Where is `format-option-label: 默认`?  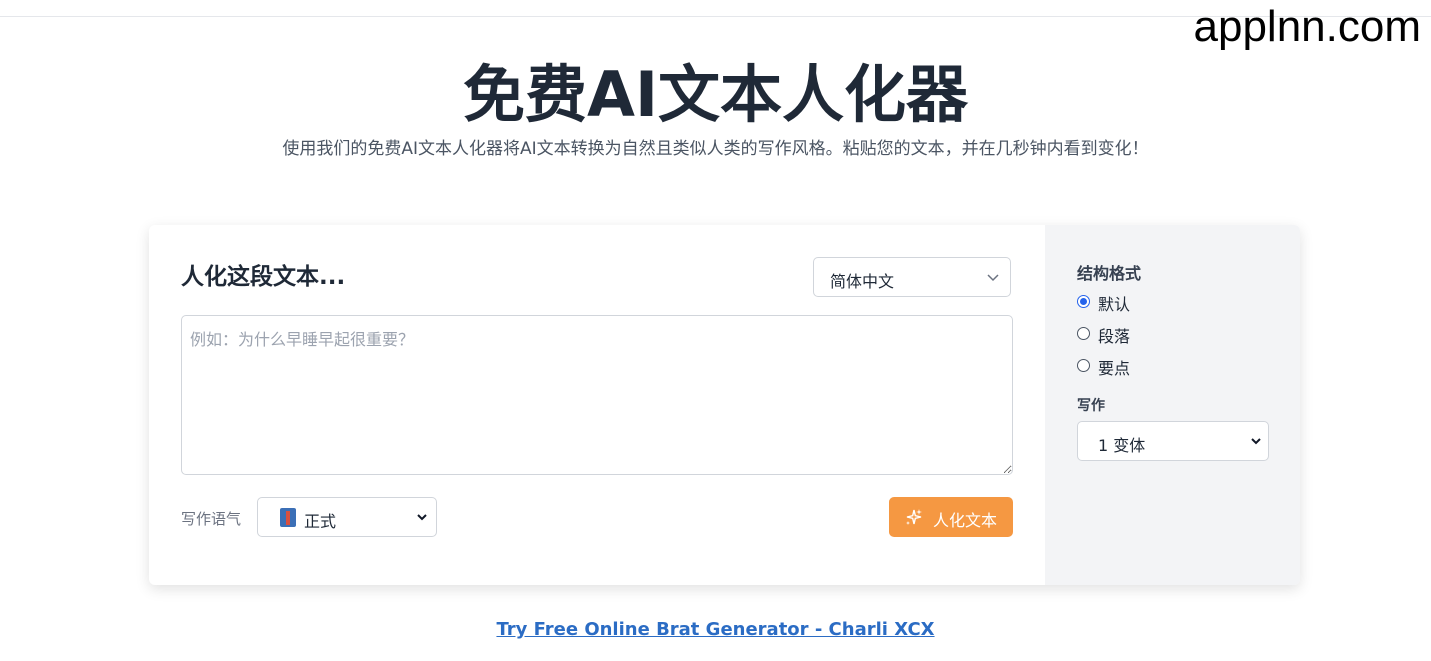 format-option-label: 默认 is located at coordinates (1114, 304).